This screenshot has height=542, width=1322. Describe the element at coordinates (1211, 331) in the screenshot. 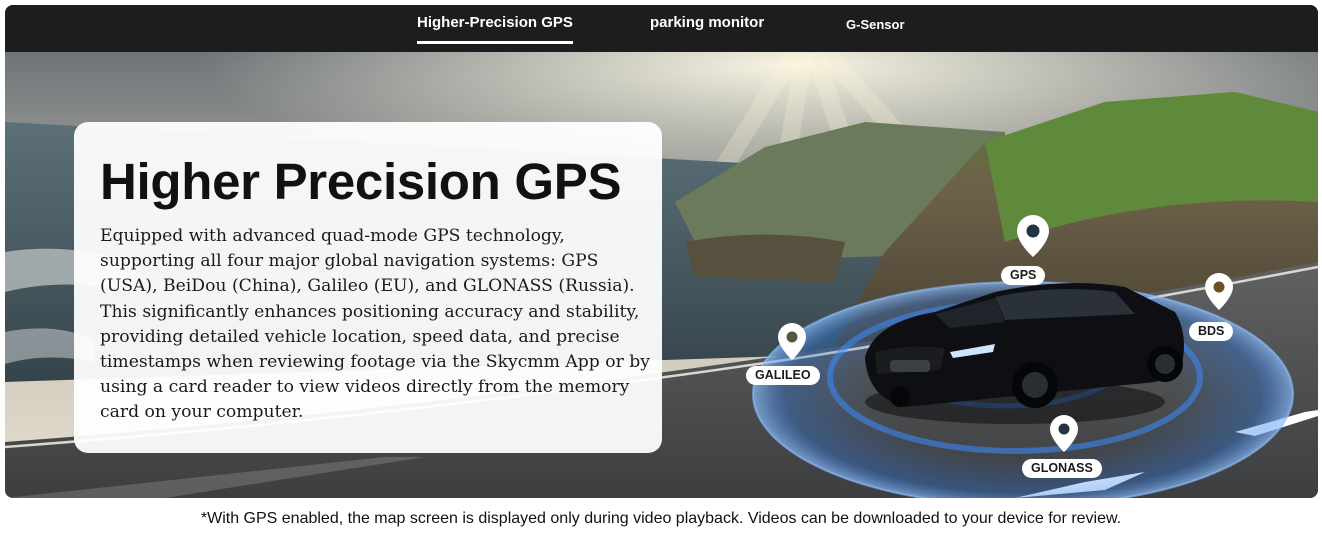

I see `pin-label-bds: BDS` at that location.